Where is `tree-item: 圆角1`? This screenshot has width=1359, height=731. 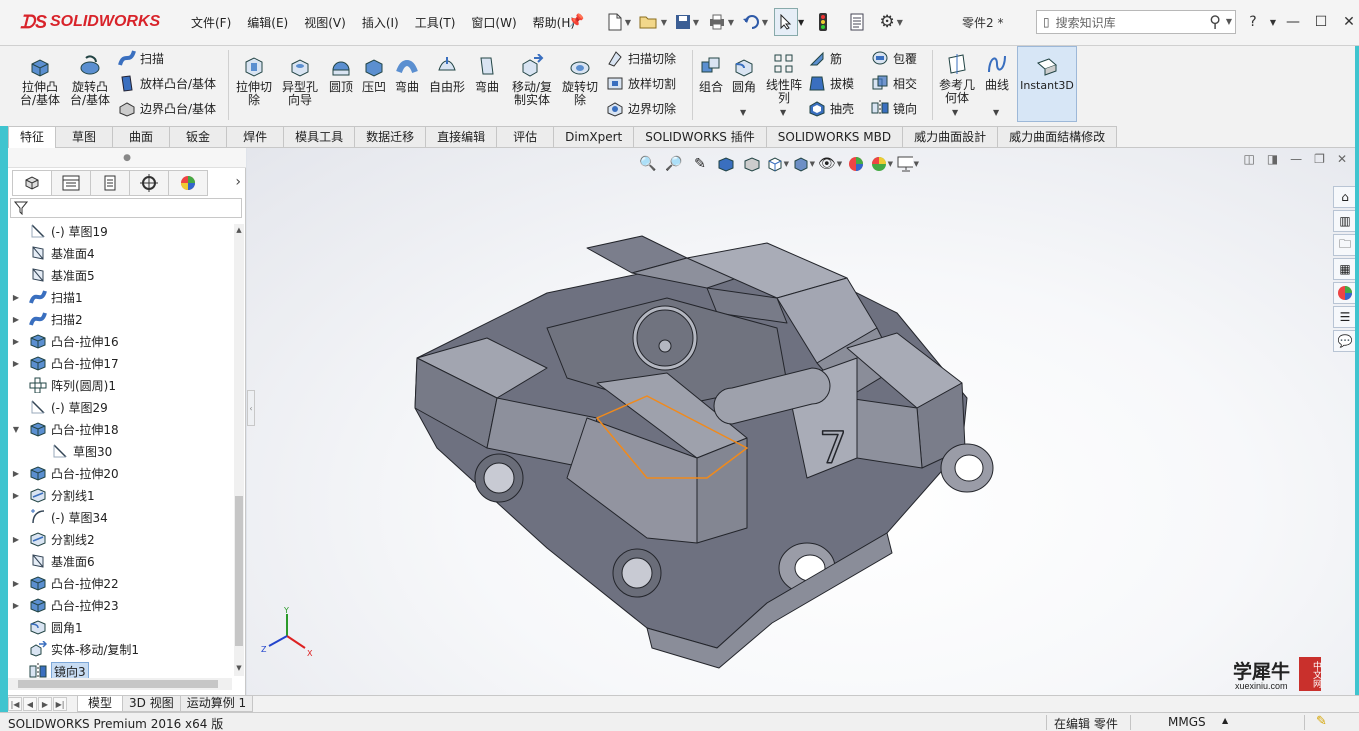
tree-item: 圆角1 is located at coordinates (120, 627).